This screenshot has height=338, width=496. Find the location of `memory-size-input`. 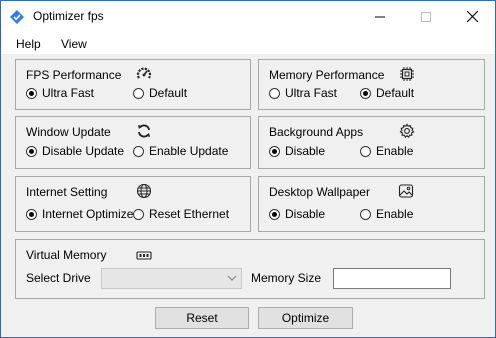

memory-size-input is located at coordinates (392, 278).